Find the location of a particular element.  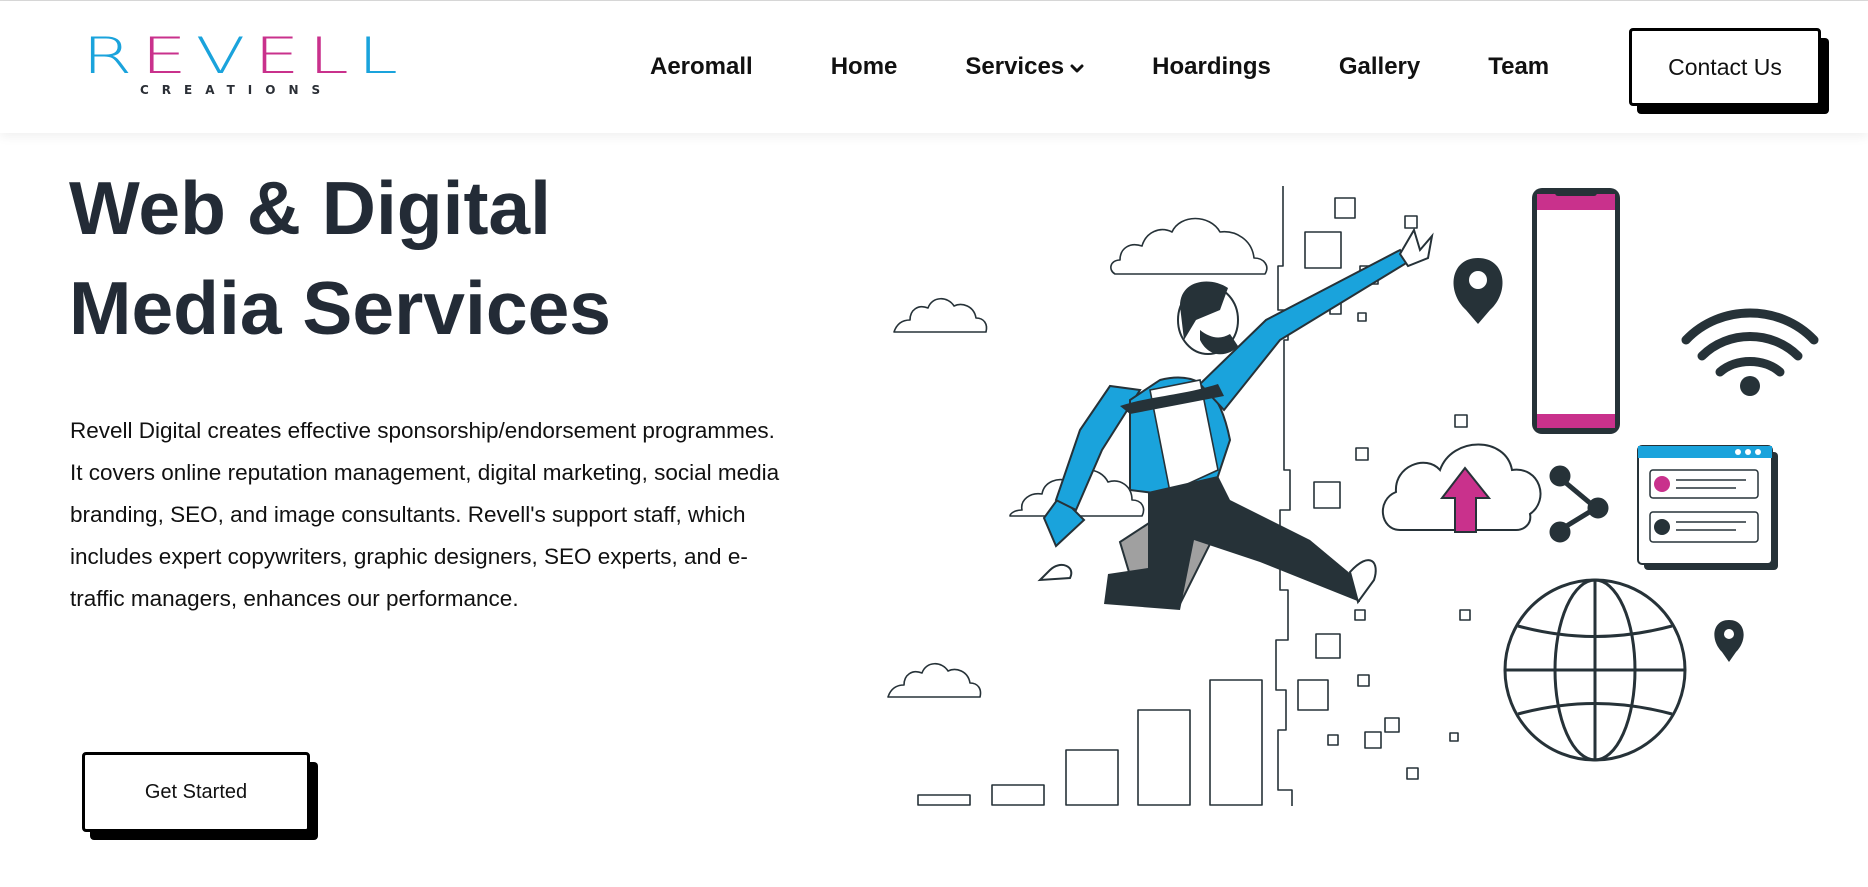

nav-item-gallery: Gallery is located at coordinates (1379, 67).